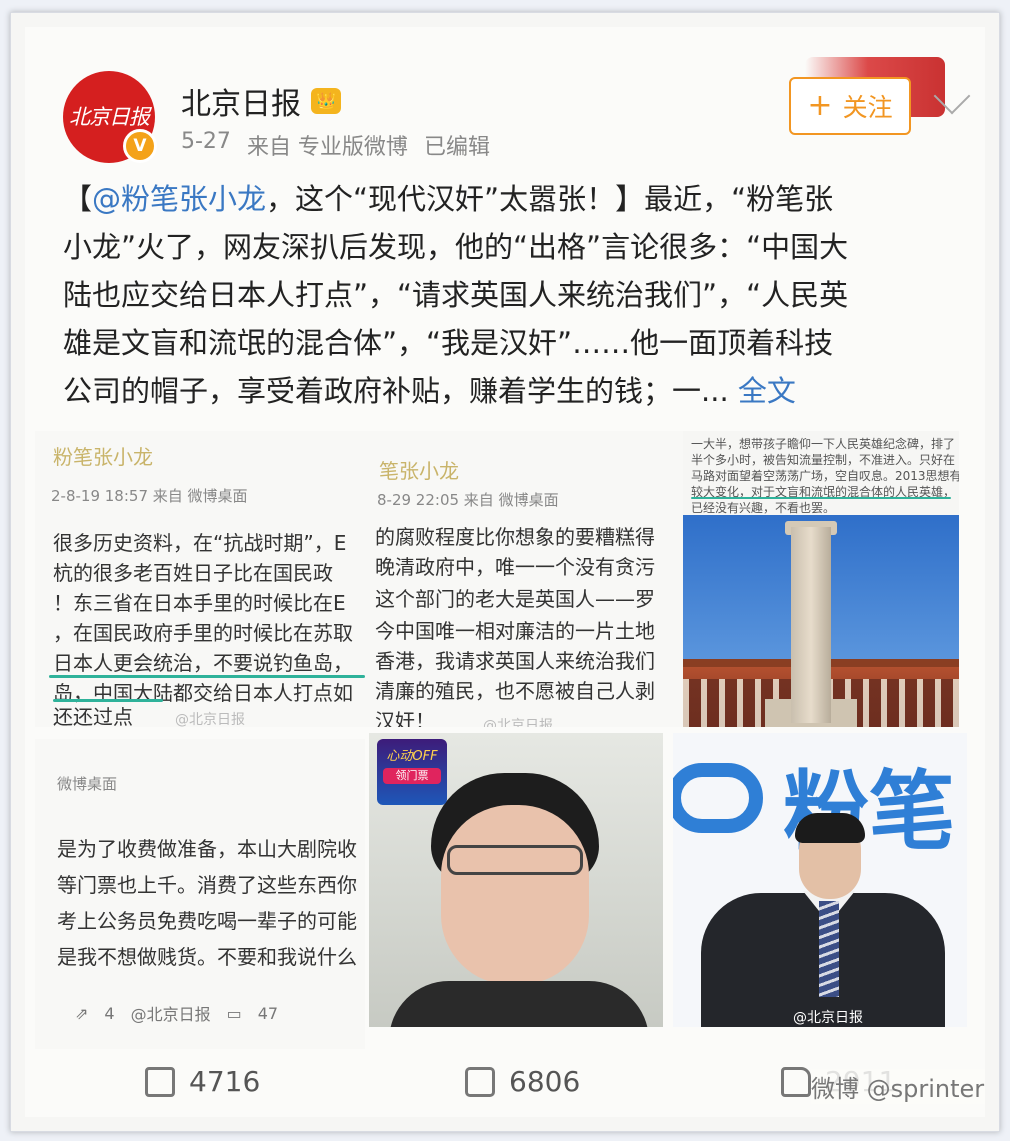  I want to click on screenshot-meta: 2-8-19 18:57 来自 微博桌面, so click(149, 496).